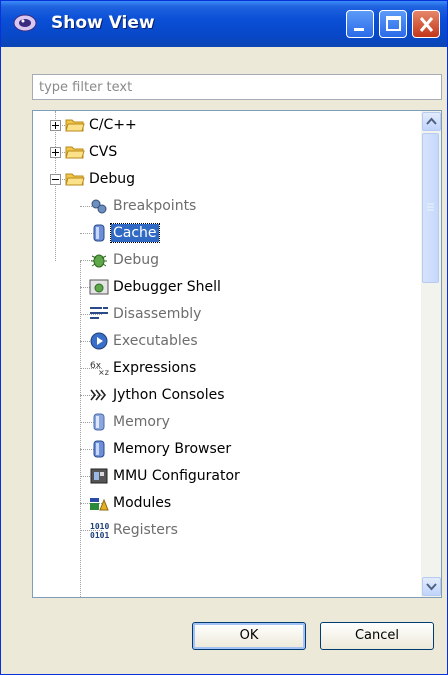 Image resolution: width=448 pixels, height=675 pixels. Describe the element at coordinates (99, 422) in the screenshot. I see `memory-icon` at that location.